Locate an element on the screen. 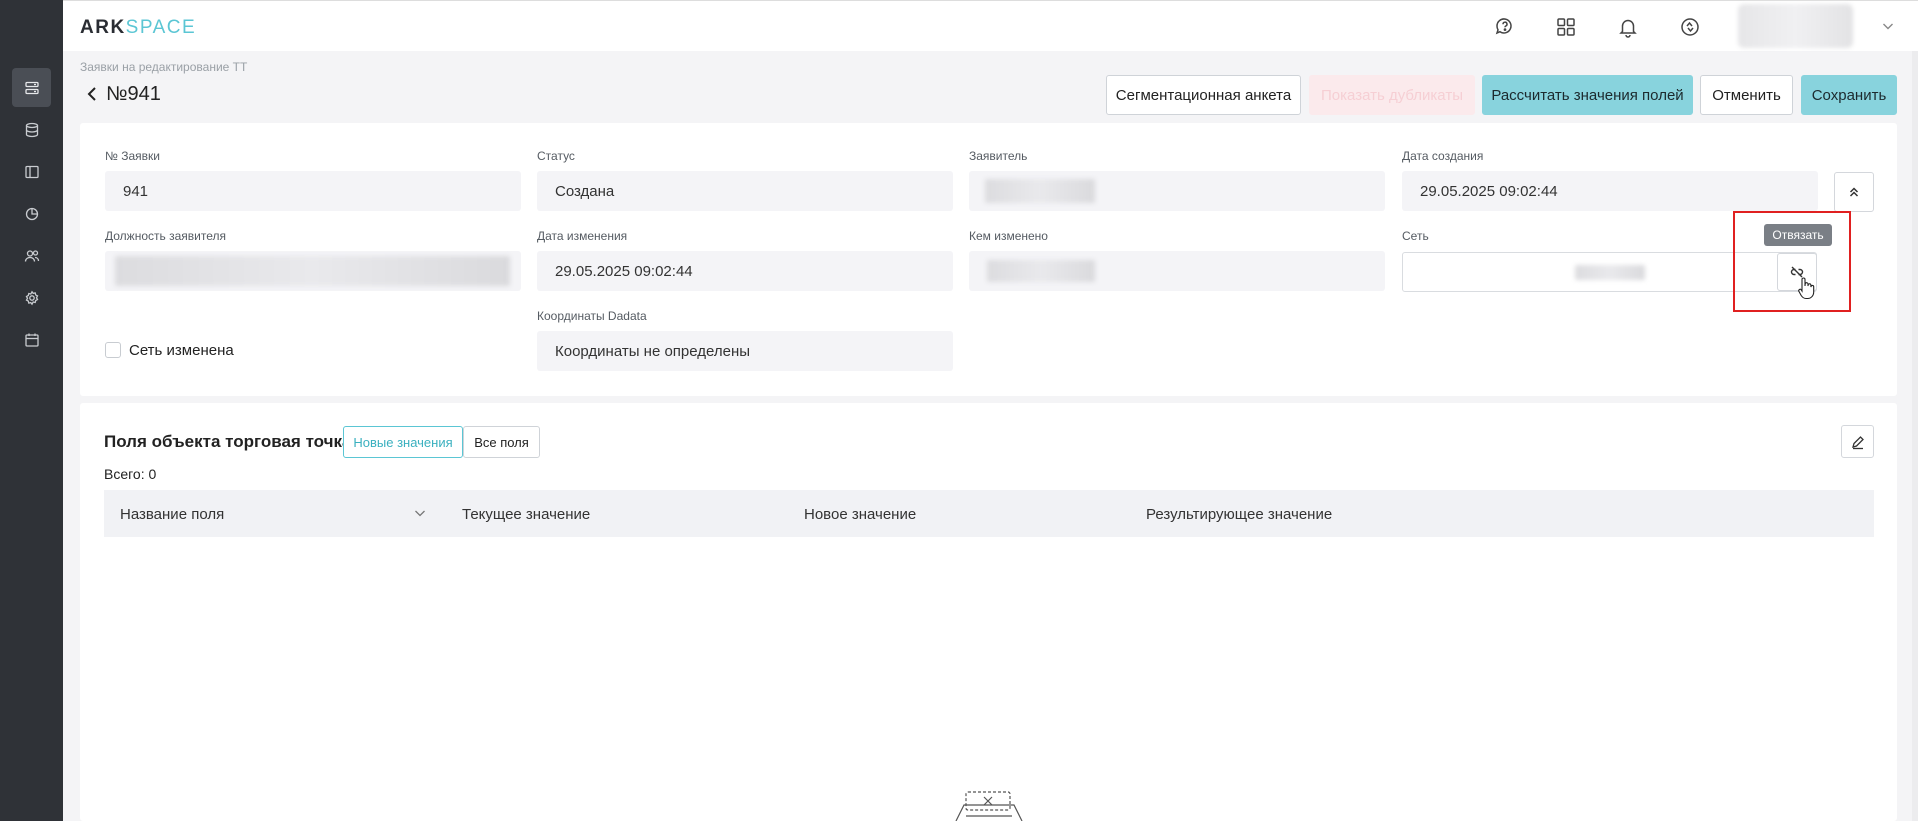  section-title: Поля объекта торговая точка is located at coordinates (228, 441).